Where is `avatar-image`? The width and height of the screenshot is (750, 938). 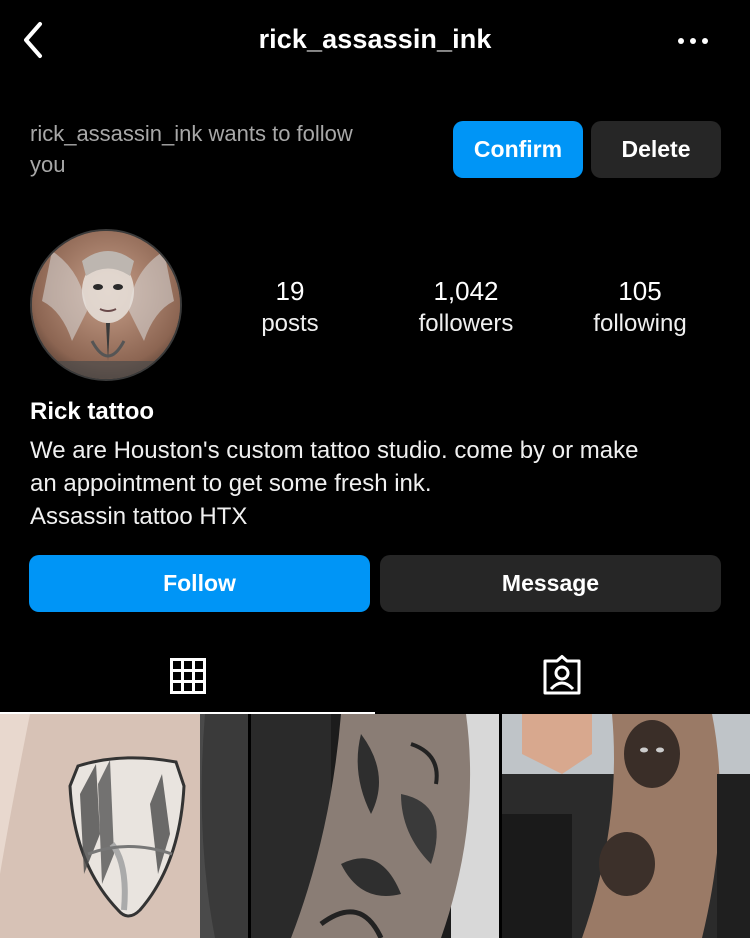 avatar-image is located at coordinates (106, 305).